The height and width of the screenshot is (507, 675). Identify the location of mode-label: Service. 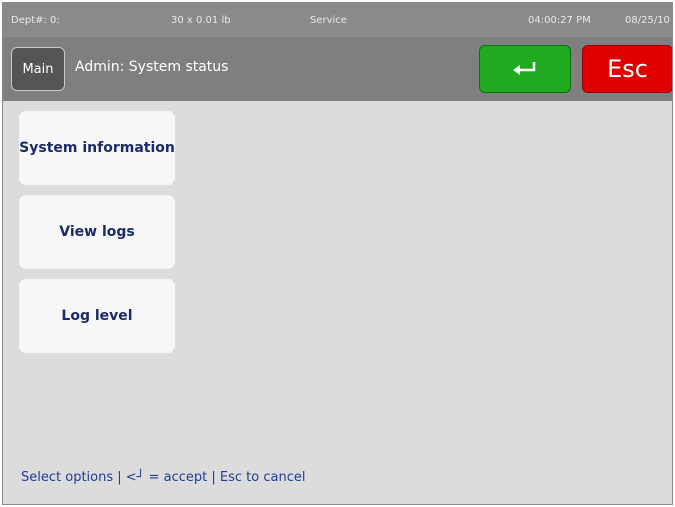
(328, 20).